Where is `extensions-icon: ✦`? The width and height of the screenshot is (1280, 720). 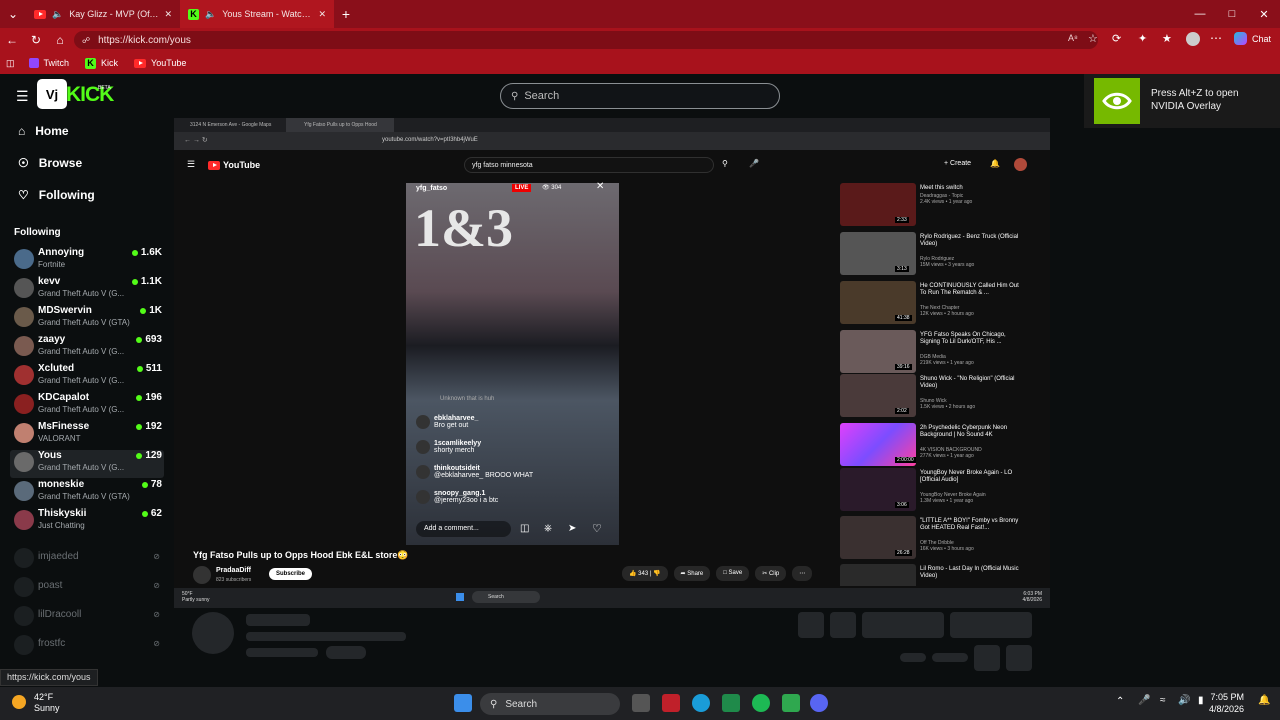 extensions-icon: ✦ is located at coordinates (1142, 38).